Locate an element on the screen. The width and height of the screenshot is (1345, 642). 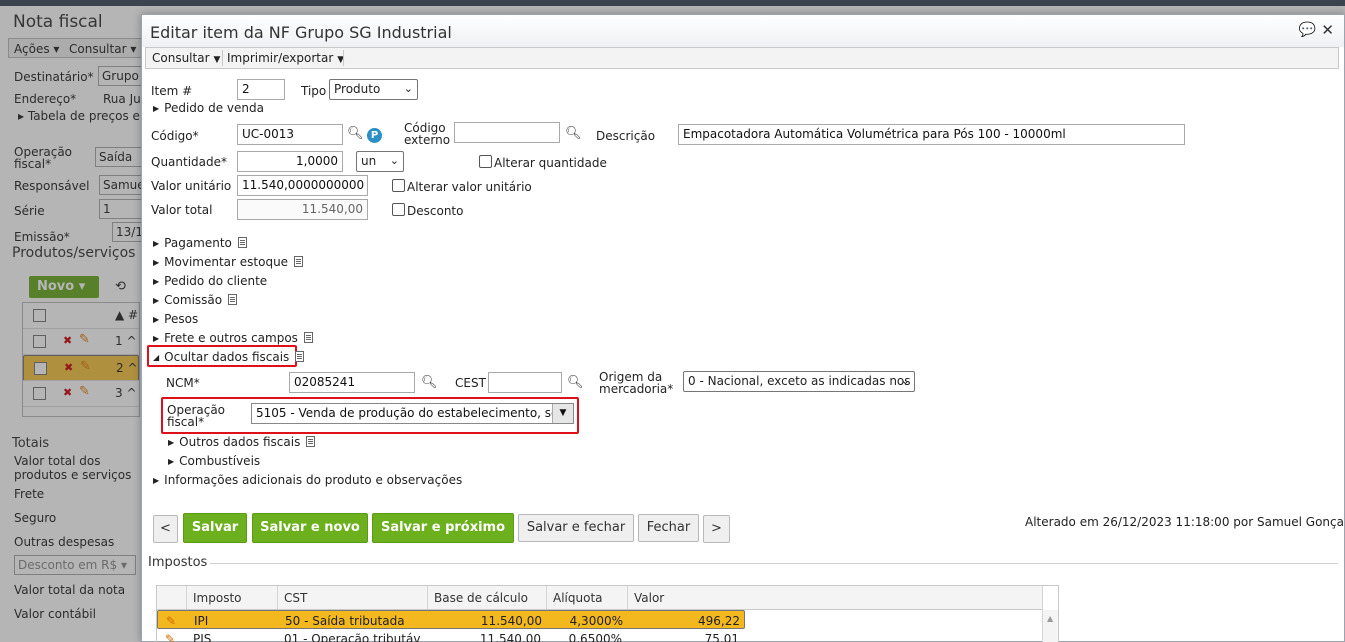
origem-mercadoria-select: 0 - Nacional, exceto as indicadas nos c ⌄ is located at coordinates (799, 381).